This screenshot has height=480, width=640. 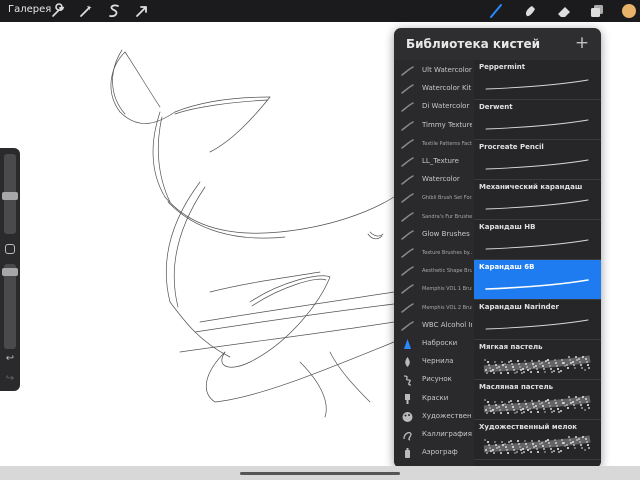 What do you see at coordinates (564, 11) in the screenshot?
I see `eraser-icon` at bounding box center [564, 11].